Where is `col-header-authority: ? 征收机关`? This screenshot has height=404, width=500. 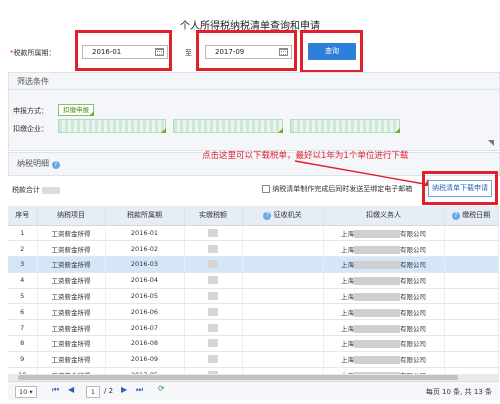
col-header-authority: ? 征收机关 is located at coordinates (283, 216).